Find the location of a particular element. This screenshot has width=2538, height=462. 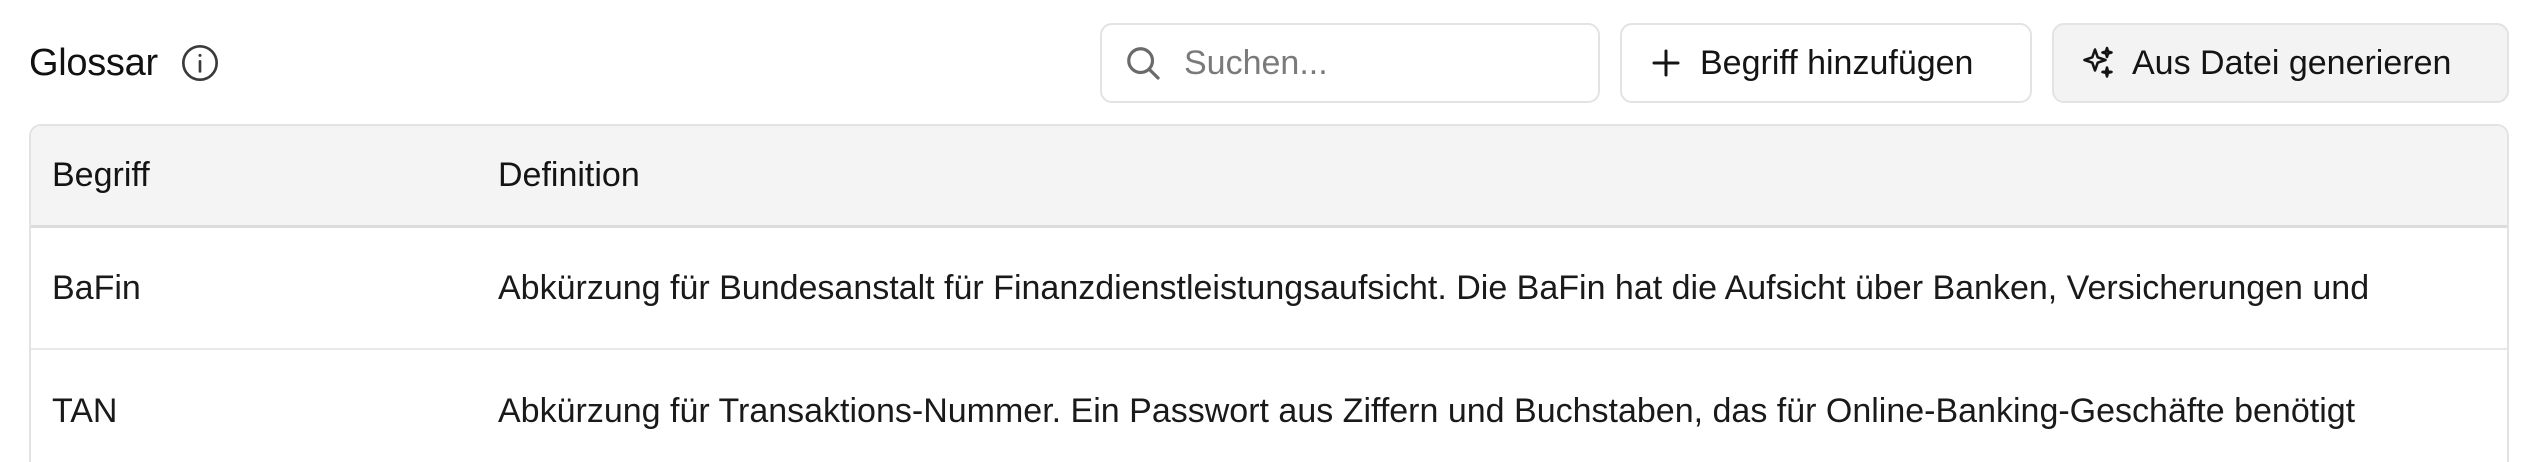

term-cell: TAN is located at coordinates (85, 410).